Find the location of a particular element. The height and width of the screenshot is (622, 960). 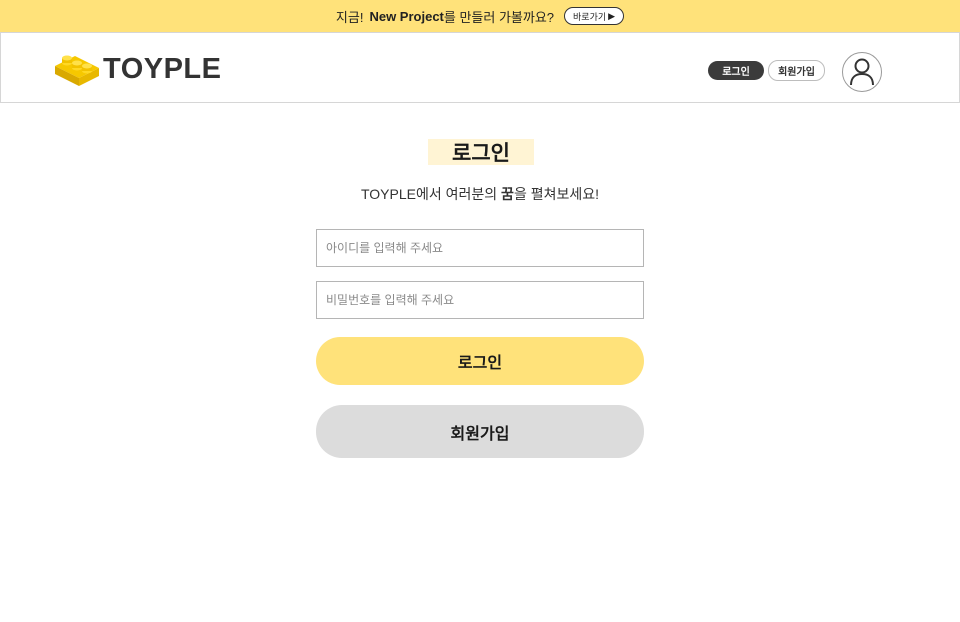

banner-prefix: 지금! is located at coordinates (349, 17).